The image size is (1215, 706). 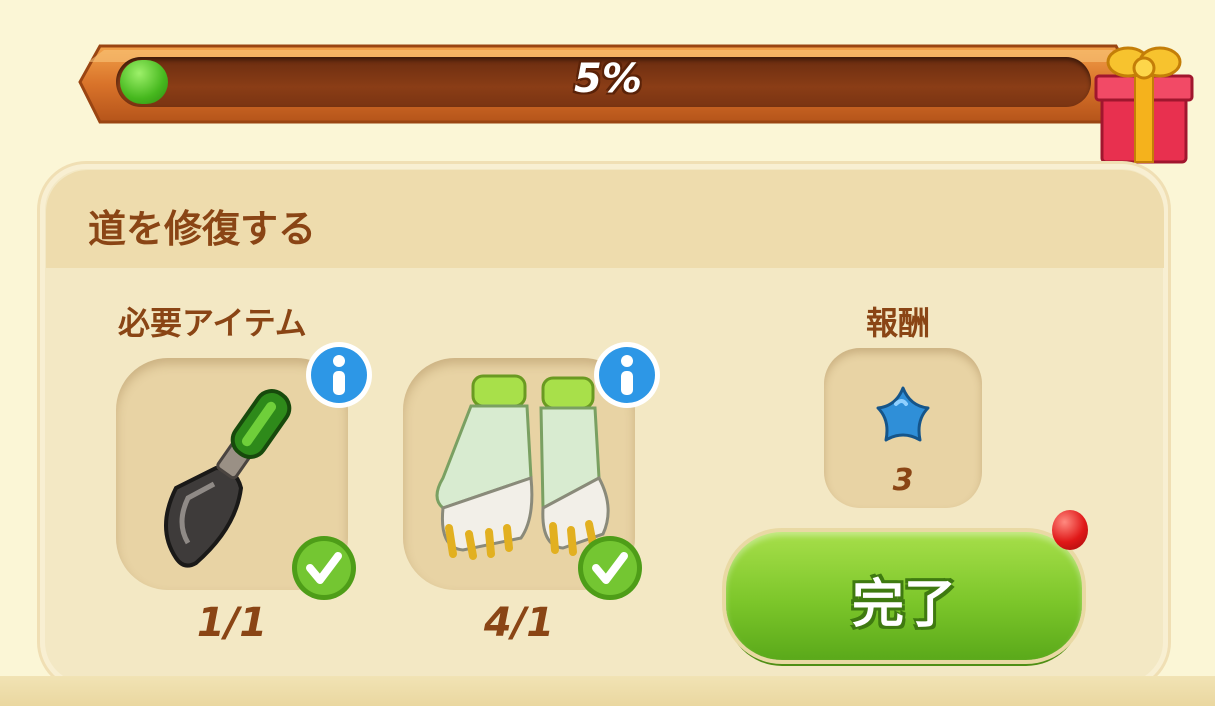 I want to click on required-items-label: 必要アイテム, so click(x=212, y=323).